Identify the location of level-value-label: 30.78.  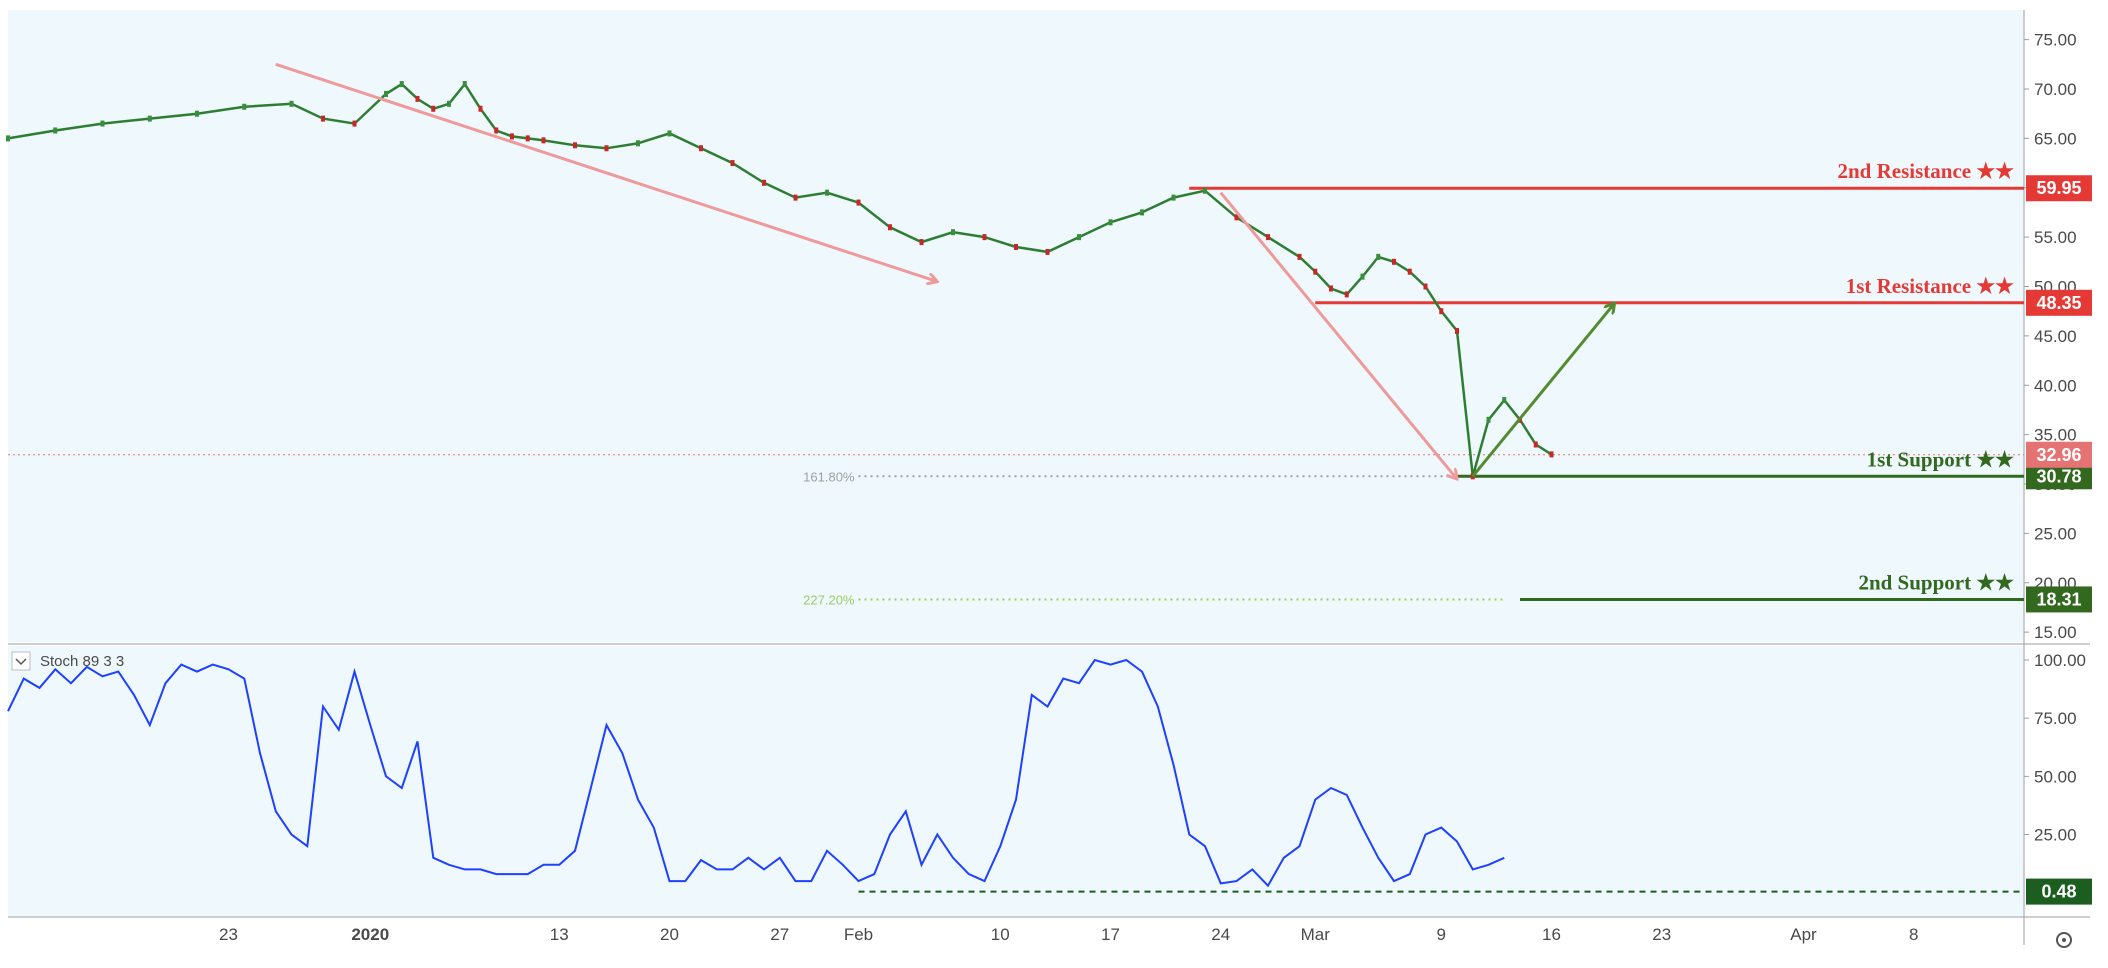
(2058, 476).